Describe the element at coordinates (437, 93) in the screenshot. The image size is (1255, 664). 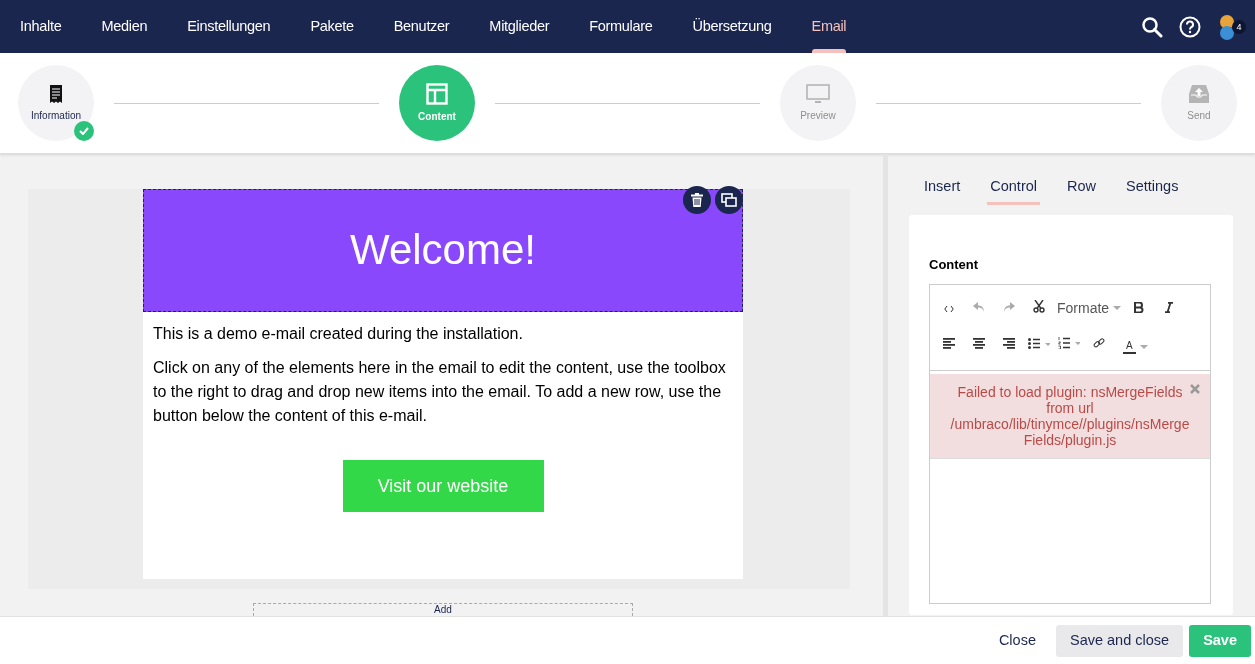
I see `layout-icon` at that location.